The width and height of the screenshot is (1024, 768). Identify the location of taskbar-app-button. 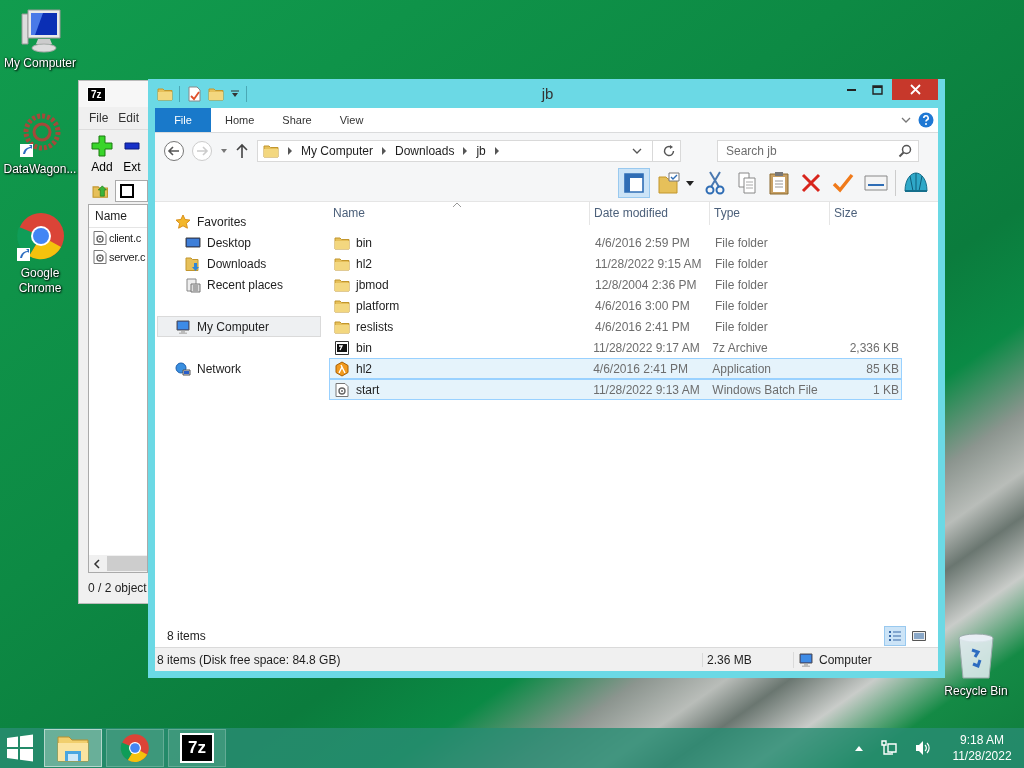
(135, 748).